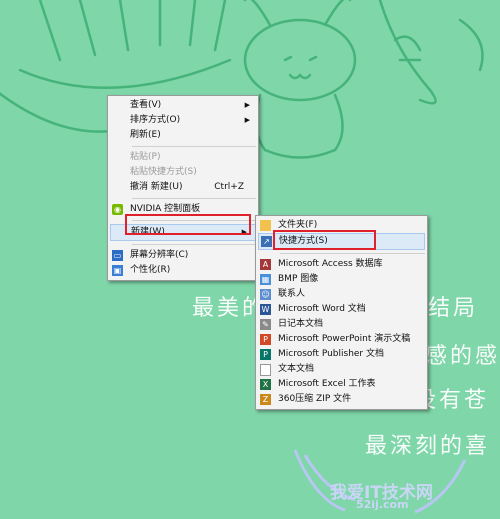  What do you see at coordinates (265, 264) in the screenshot?
I see `access-icon: A` at bounding box center [265, 264].